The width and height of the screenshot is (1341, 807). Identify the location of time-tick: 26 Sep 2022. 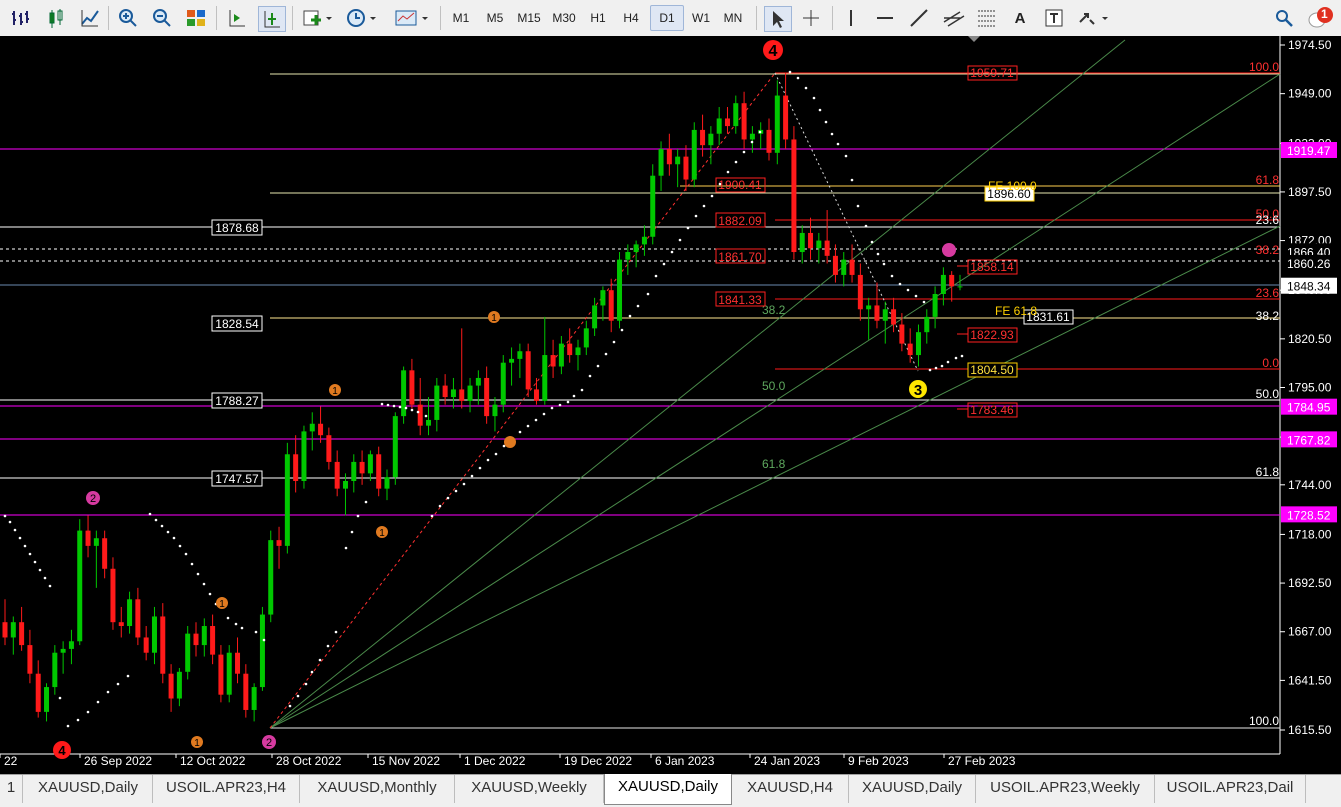
(118, 761).